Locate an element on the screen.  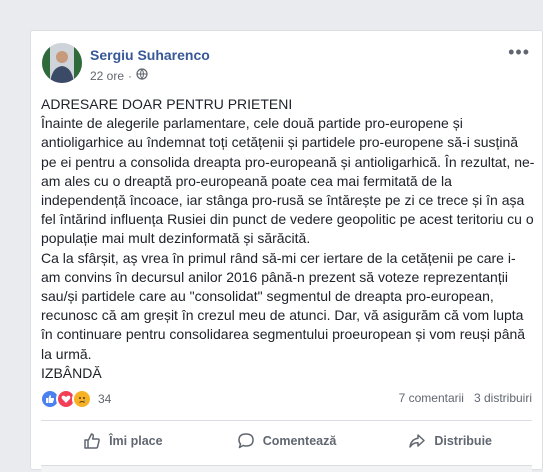
share-icon is located at coordinates (417, 441).